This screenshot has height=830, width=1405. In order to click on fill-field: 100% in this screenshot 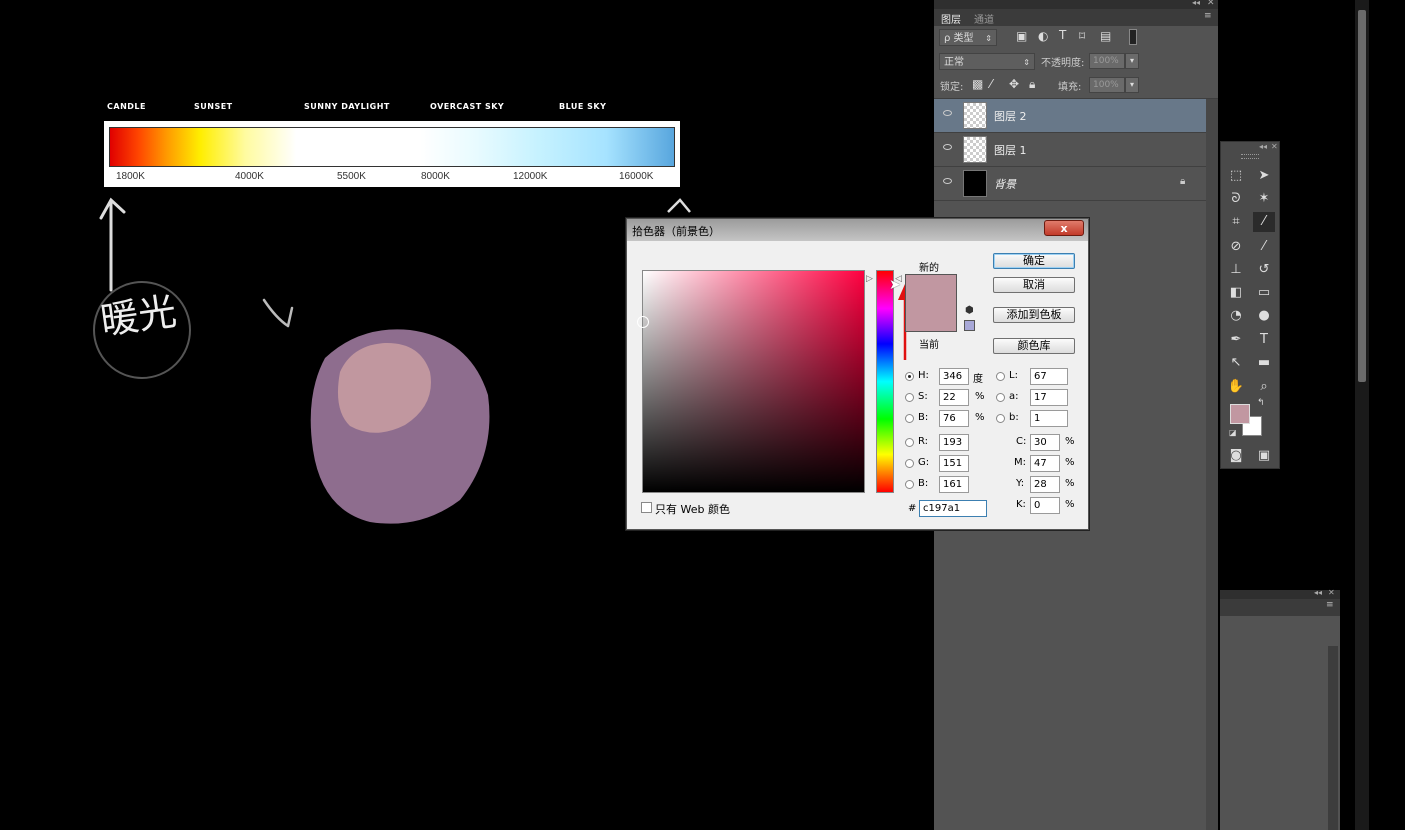, I will do `click(1107, 85)`.